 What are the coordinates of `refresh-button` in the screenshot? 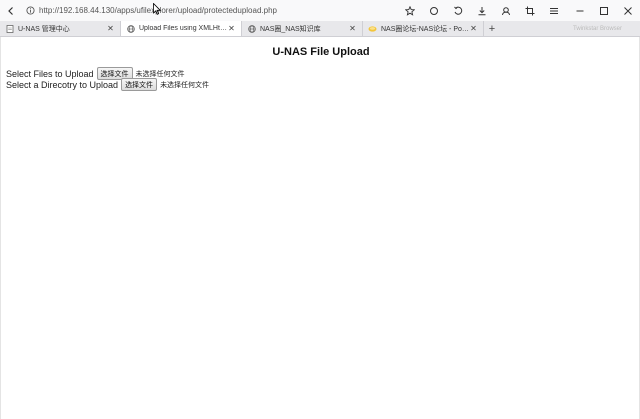 It's located at (434, 10).